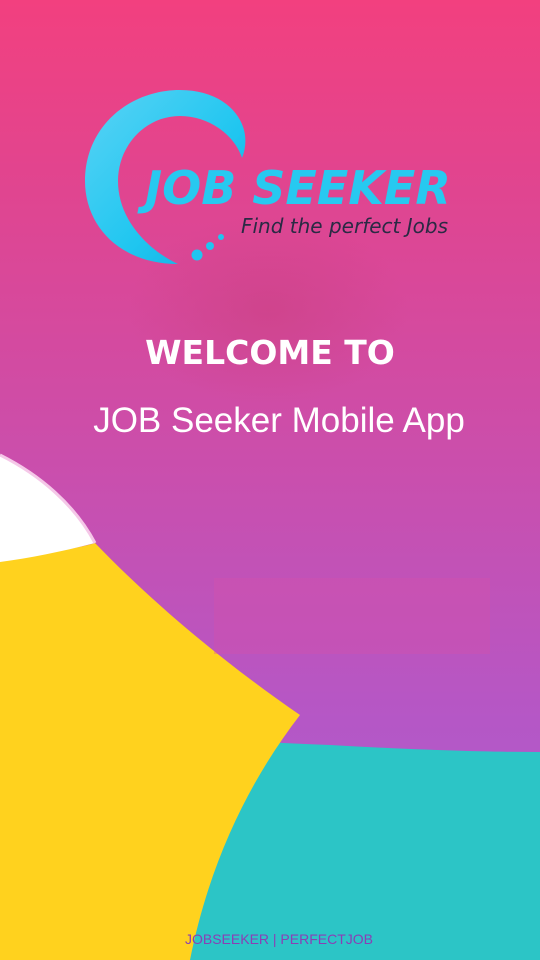 This screenshot has height=960, width=540. Describe the element at coordinates (47, 508) in the screenshot. I see `white-wave-shape` at that location.